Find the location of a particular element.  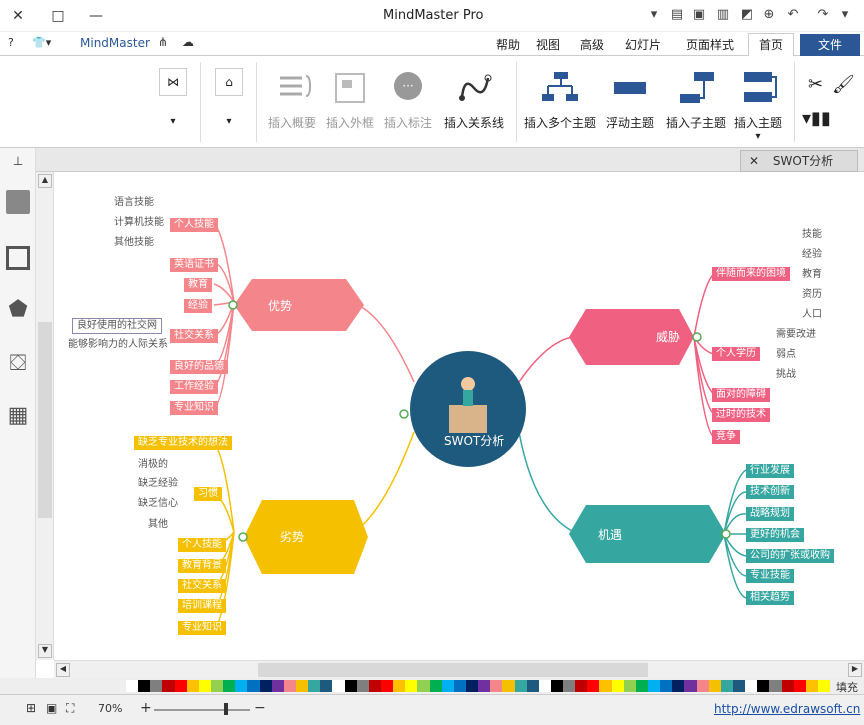

strength-subitem: 计算机技能 is located at coordinates (139, 223).